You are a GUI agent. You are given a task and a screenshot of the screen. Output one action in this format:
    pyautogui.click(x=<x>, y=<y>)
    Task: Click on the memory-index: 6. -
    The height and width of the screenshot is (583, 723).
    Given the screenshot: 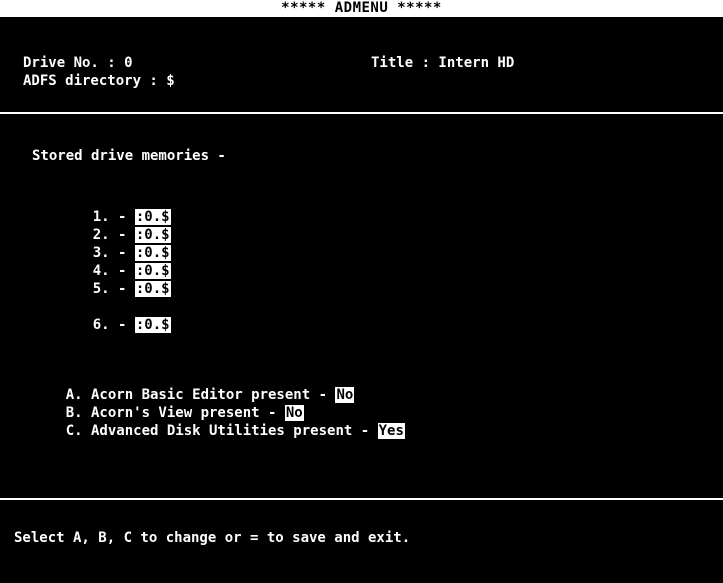 What is the action you would take?
    pyautogui.click(x=113, y=325)
    